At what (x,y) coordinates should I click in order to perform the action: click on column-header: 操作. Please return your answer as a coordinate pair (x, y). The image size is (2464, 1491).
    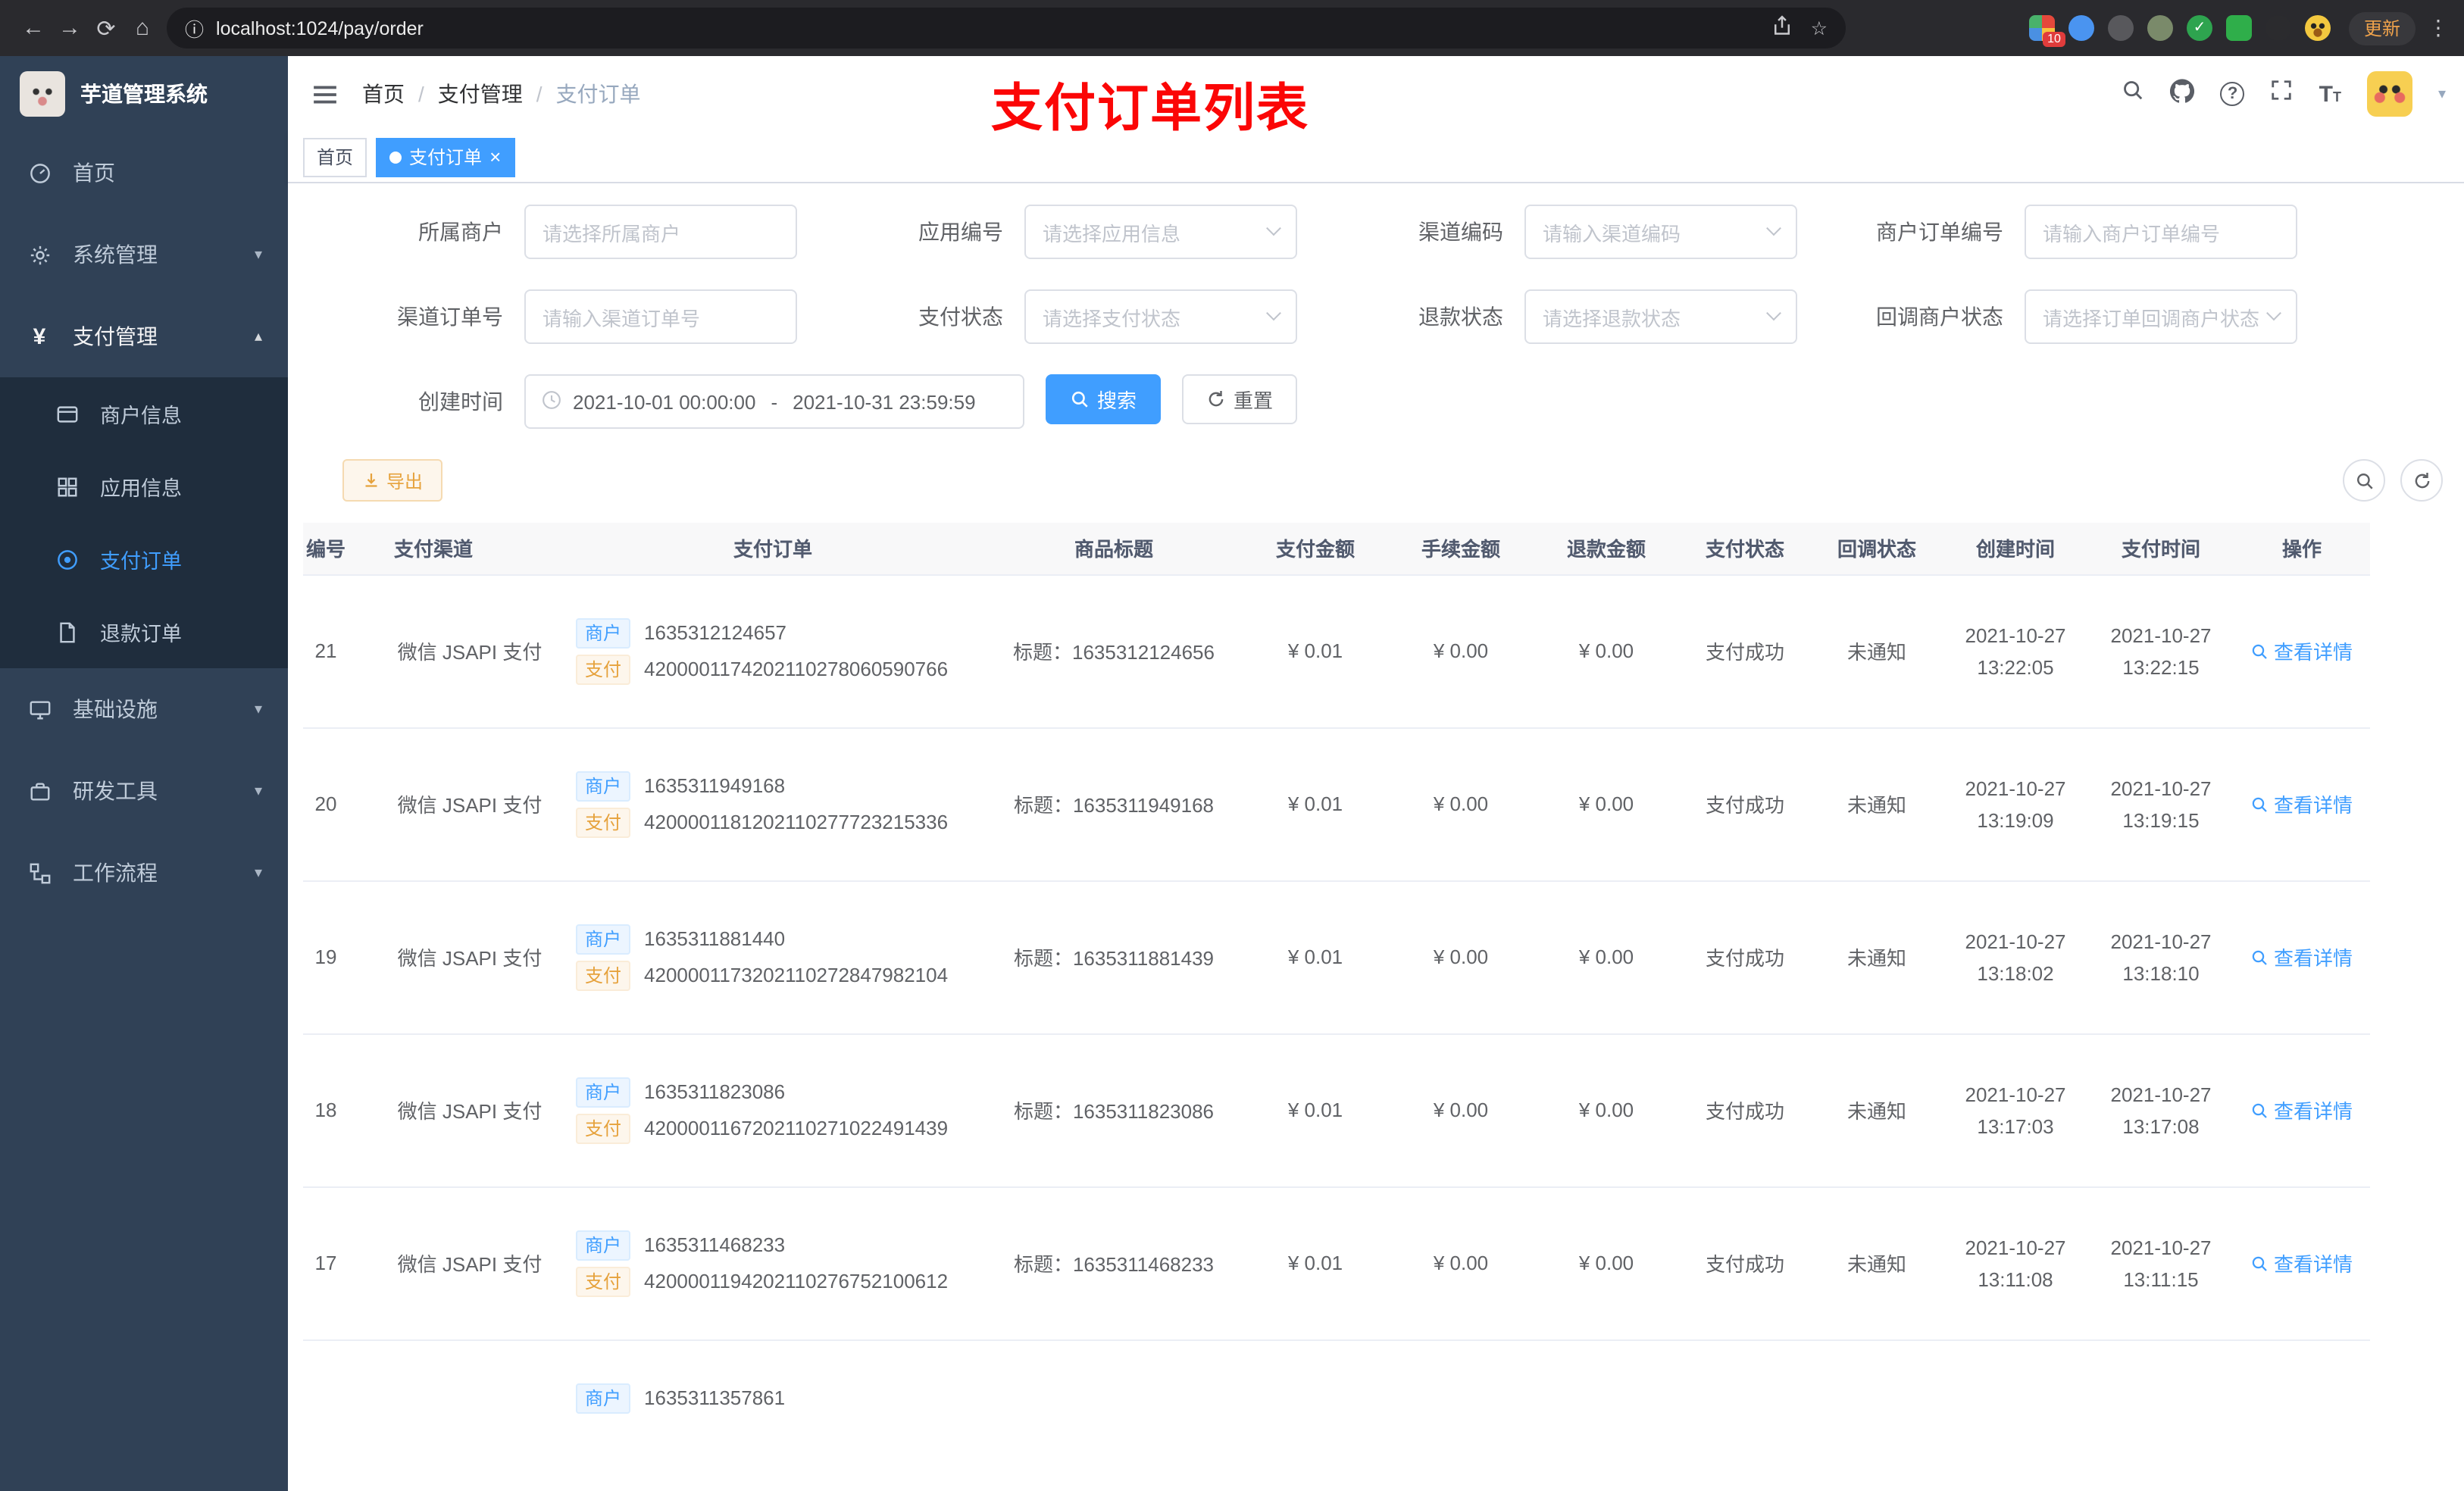
    Looking at the image, I should click on (2302, 549).